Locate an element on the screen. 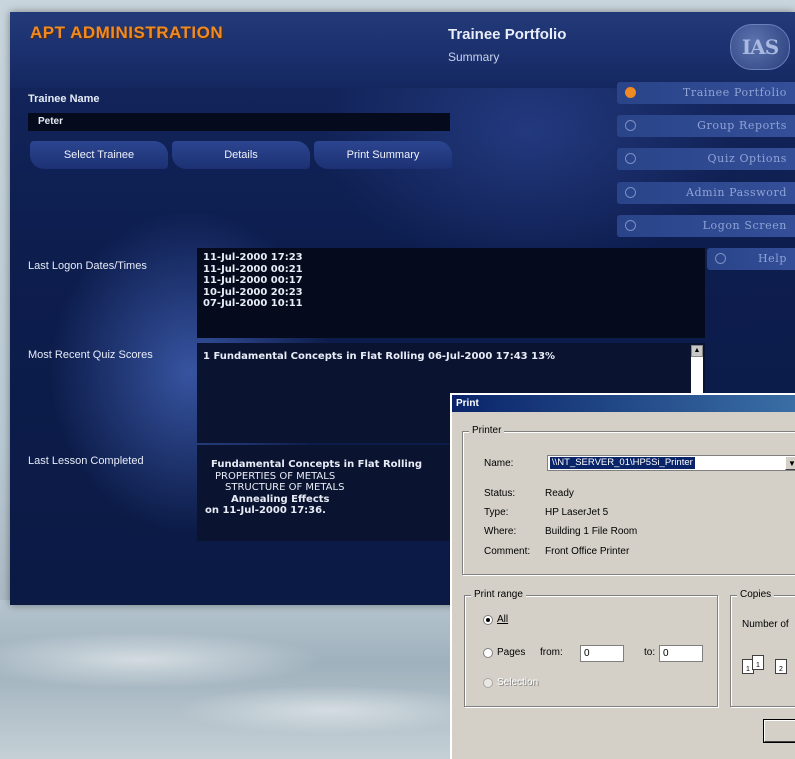  chevron-down-icon: ▼ is located at coordinates (790, 463).